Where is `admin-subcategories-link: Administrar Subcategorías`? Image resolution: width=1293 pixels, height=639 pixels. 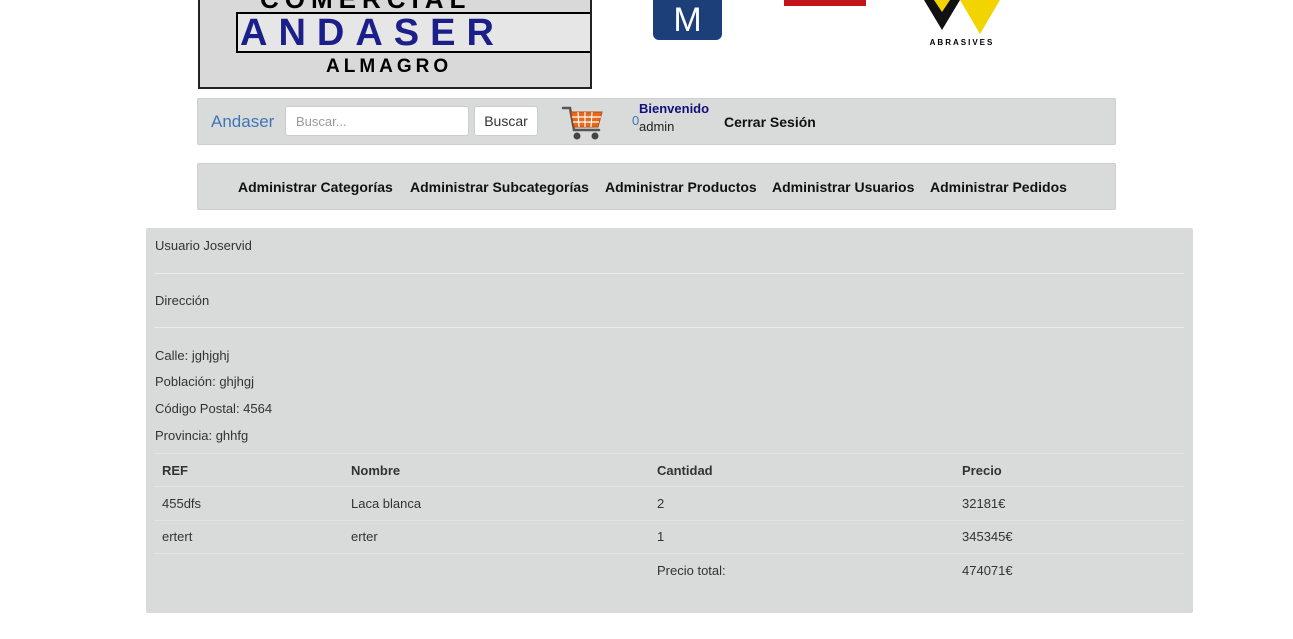
admin-subcategories-link: Administrar Subcategorías is located at coordinates (499, 187).